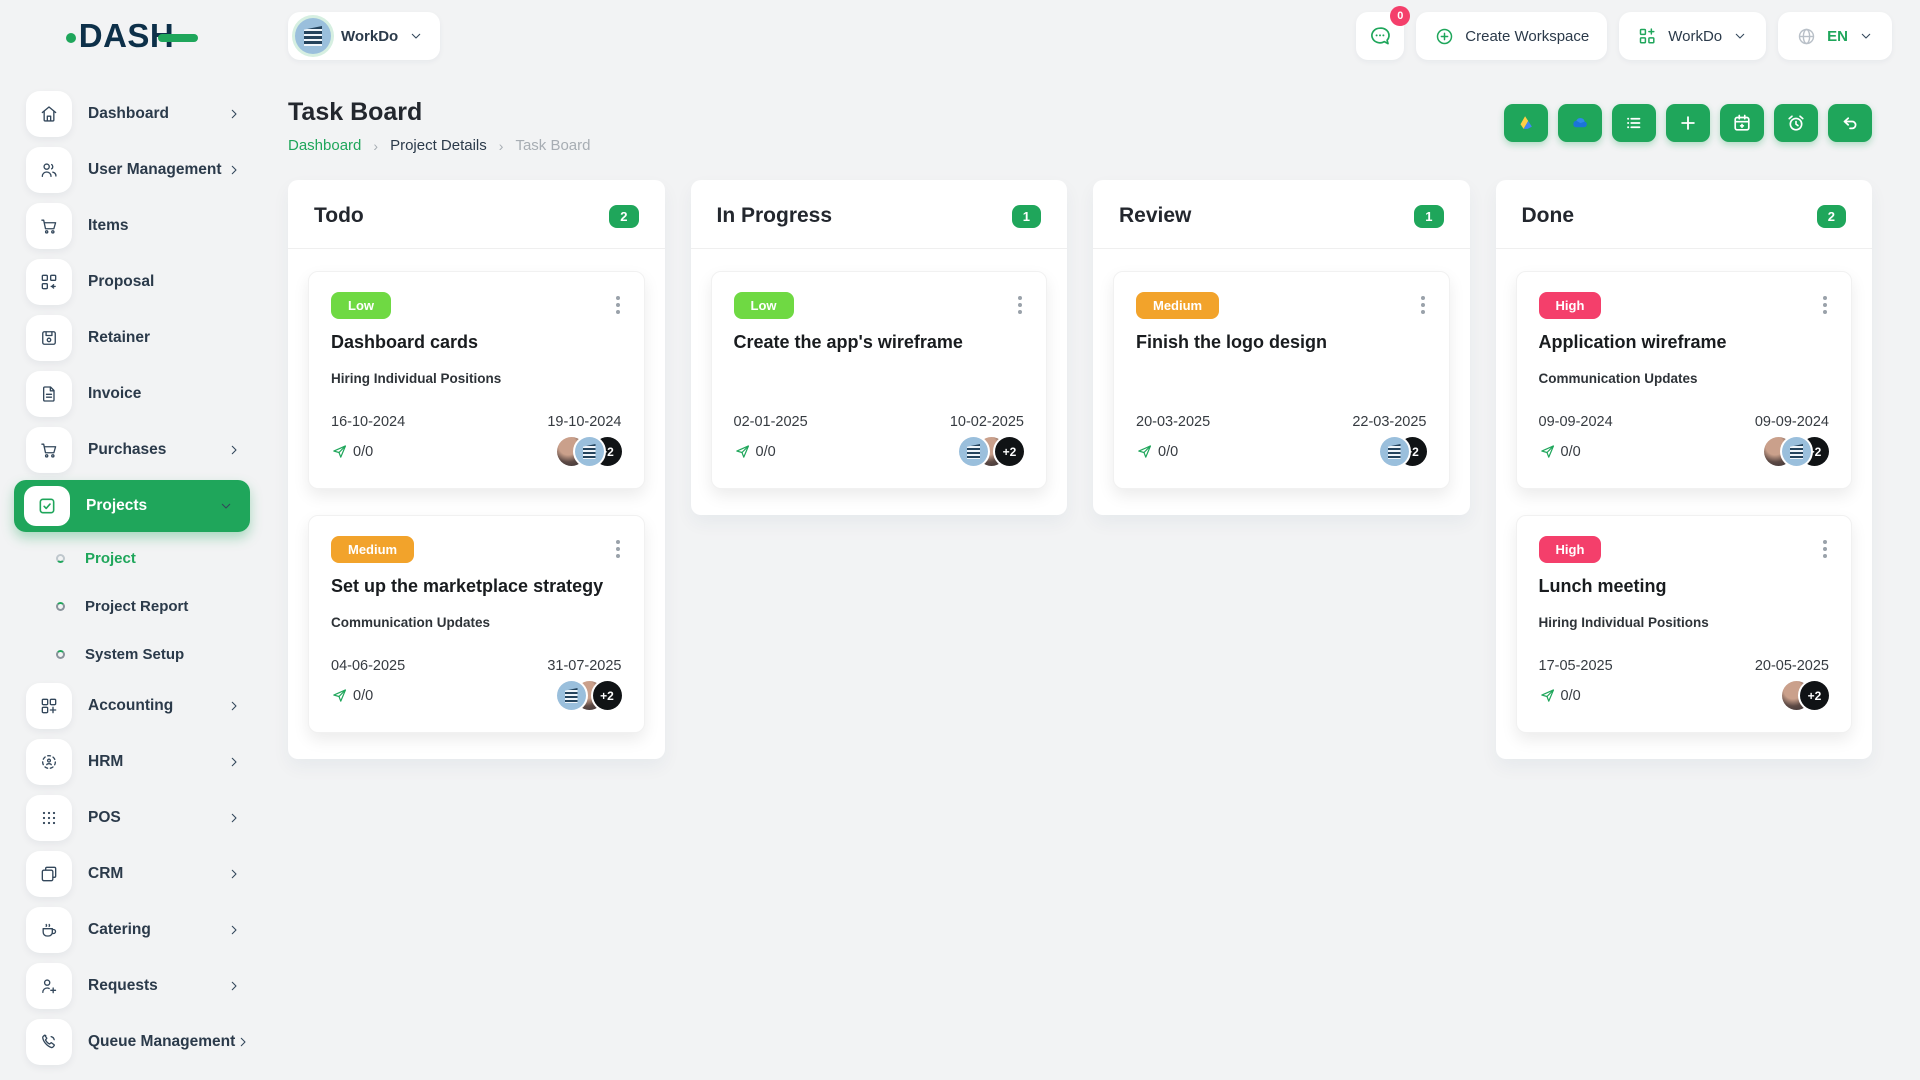 The height and width of the screenshot is (1080, 1920). I want to click on plus-button, so click(1688, 123).